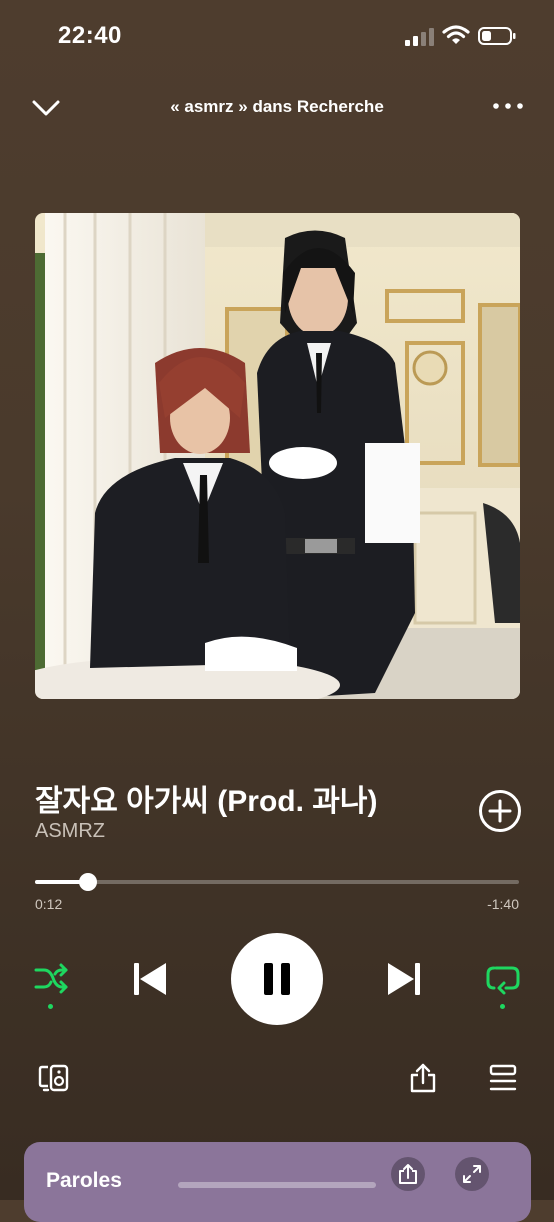  What do you see at coordinates (88, 882) in the screenshot?
I see `progress-handle` at bounding box center [88, 882].